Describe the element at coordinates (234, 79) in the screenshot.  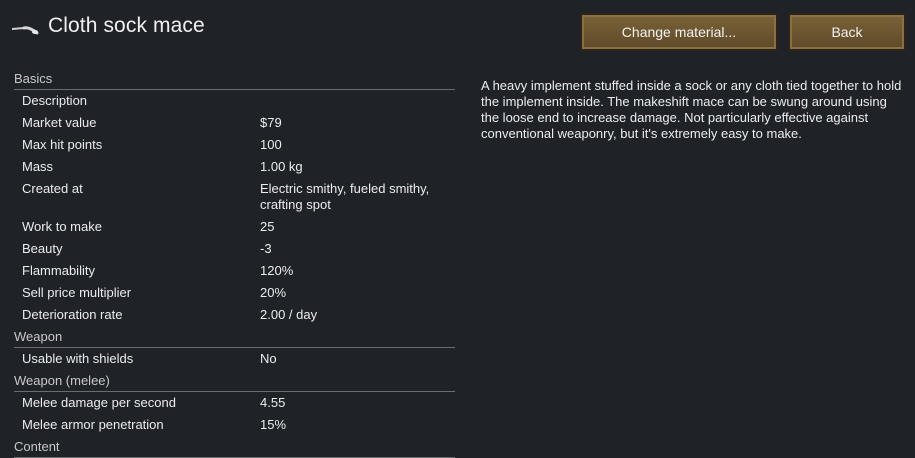
I see `section-basics: Basics` at that location.